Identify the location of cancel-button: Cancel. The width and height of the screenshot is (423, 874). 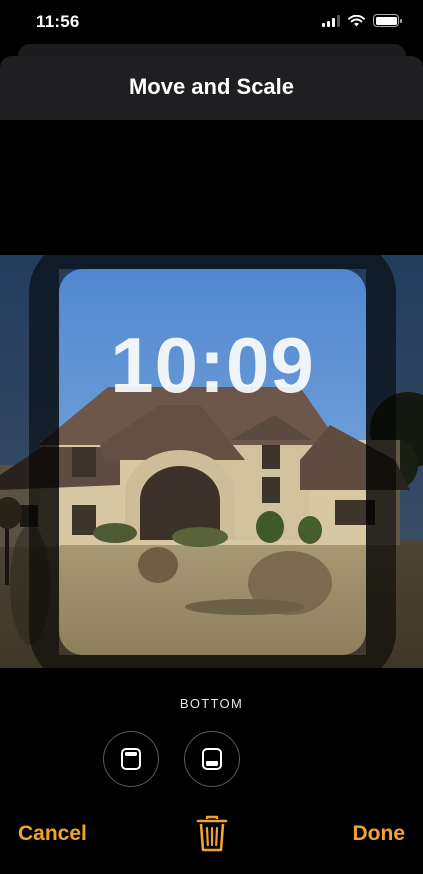
(52, 834).